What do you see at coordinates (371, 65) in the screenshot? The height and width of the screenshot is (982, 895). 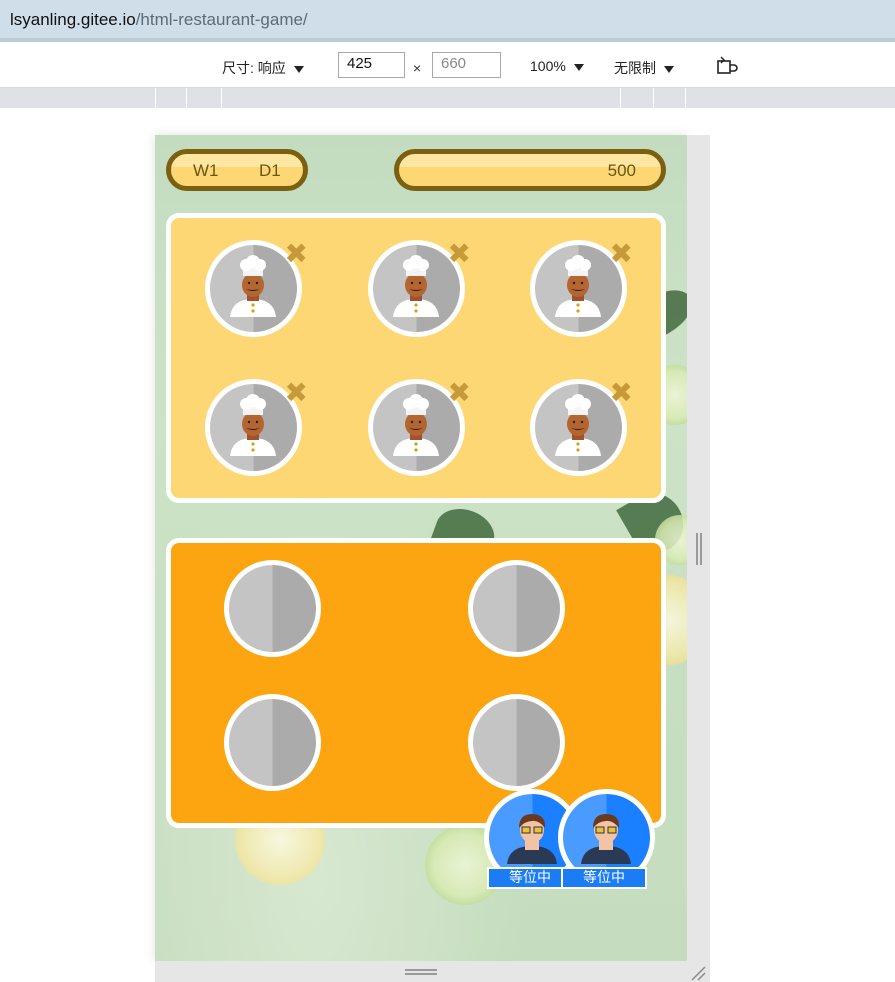 I see `width-input: 425` at bounding box center [371, 65].